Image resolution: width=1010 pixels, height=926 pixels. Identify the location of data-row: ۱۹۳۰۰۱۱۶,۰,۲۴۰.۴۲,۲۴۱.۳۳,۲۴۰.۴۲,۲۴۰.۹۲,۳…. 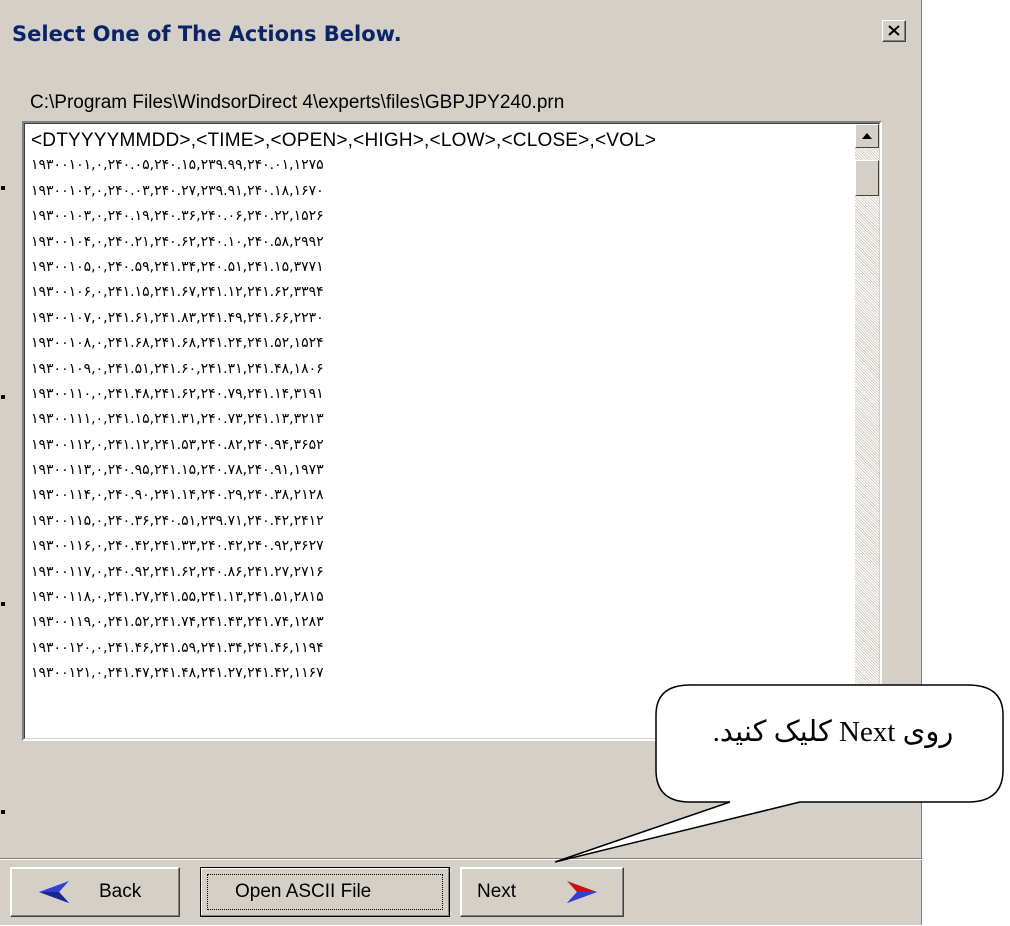
(177, 546).